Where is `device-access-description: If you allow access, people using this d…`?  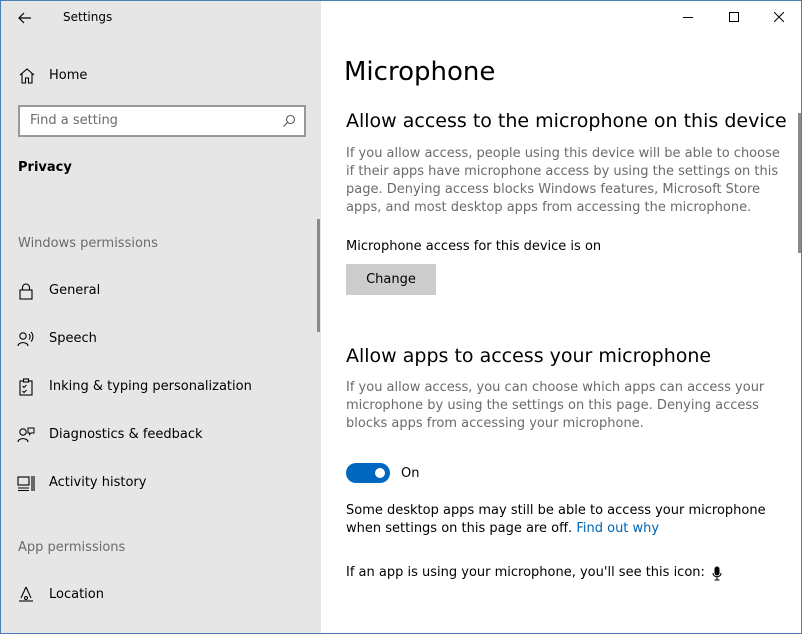 device-access-description: If you allow access, people using this d… is located at coordinates (563, 180).